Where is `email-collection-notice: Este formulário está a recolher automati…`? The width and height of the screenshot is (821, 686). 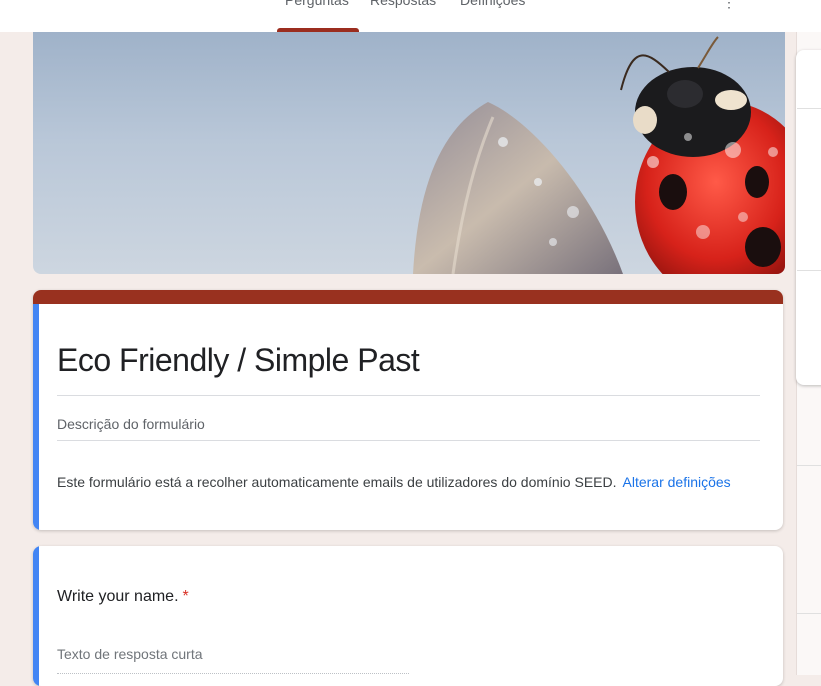
email-collection-notice: Este formulário está a recolher automati… is located at coordinates (394, 482).